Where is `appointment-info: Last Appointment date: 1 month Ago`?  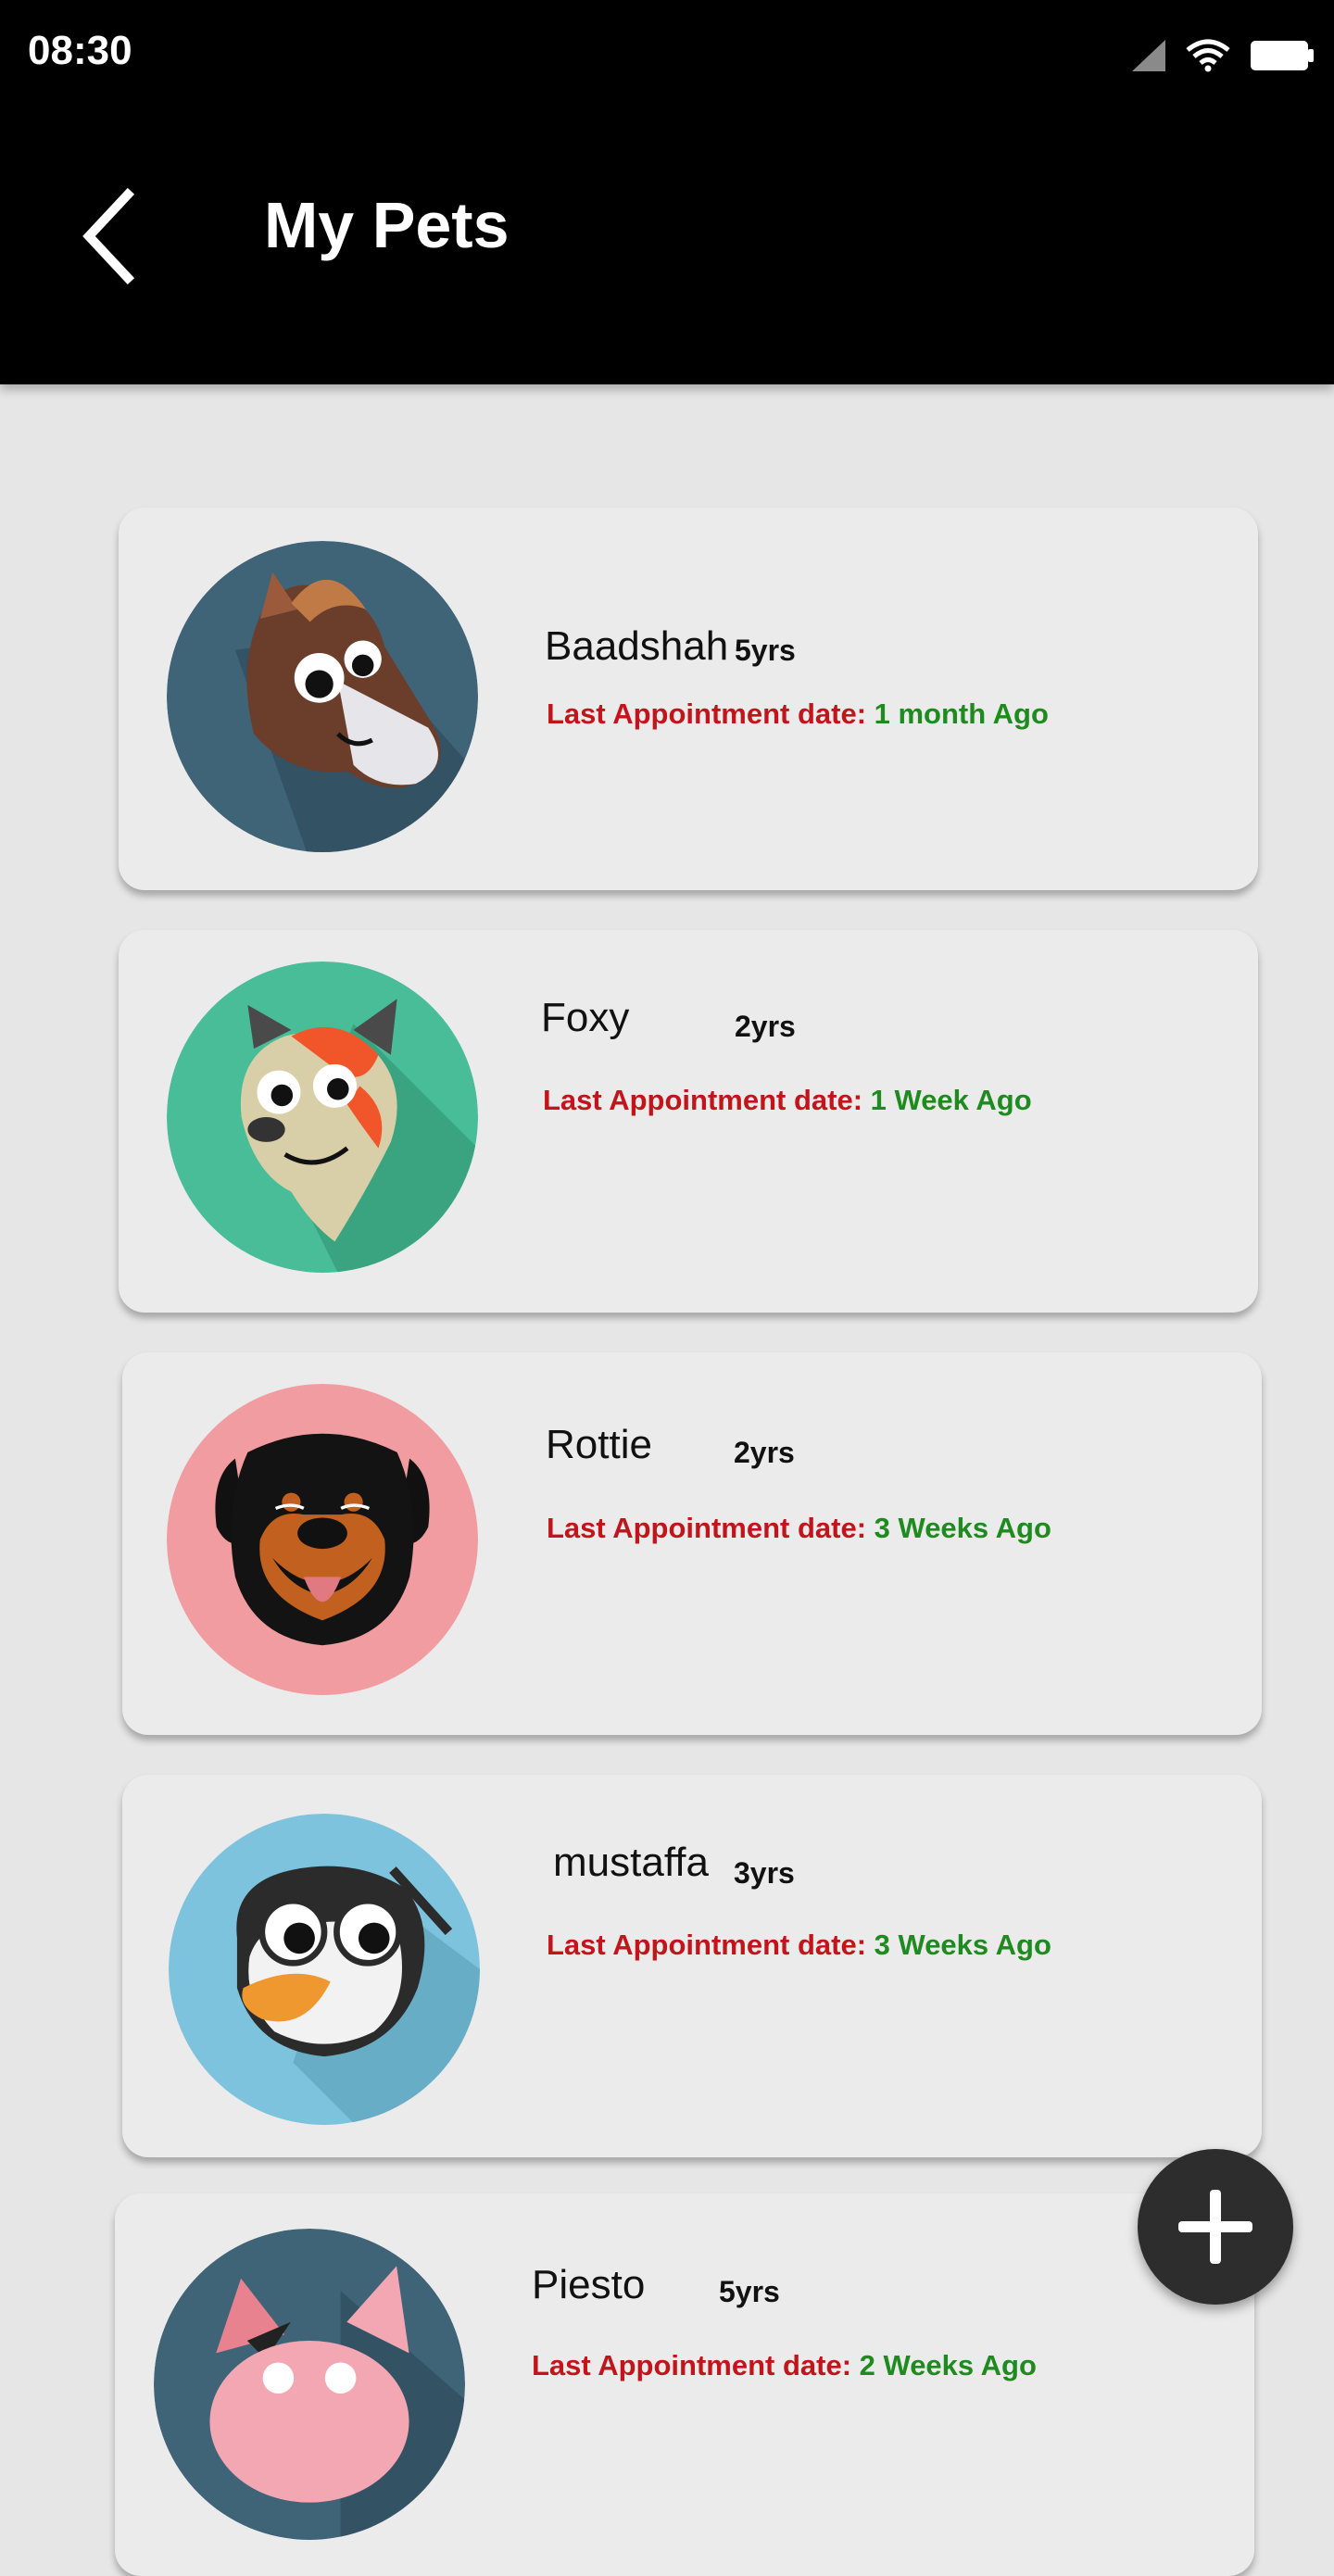 appointment-info: Last Appointment date: 1 month Ago is located at coordinates (798, 714).